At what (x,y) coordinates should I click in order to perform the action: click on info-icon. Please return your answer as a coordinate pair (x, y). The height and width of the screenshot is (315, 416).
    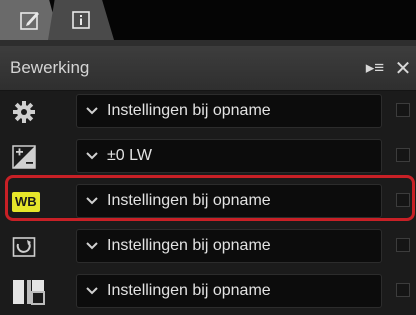
    Looking at the image, I should click on (81, 20).